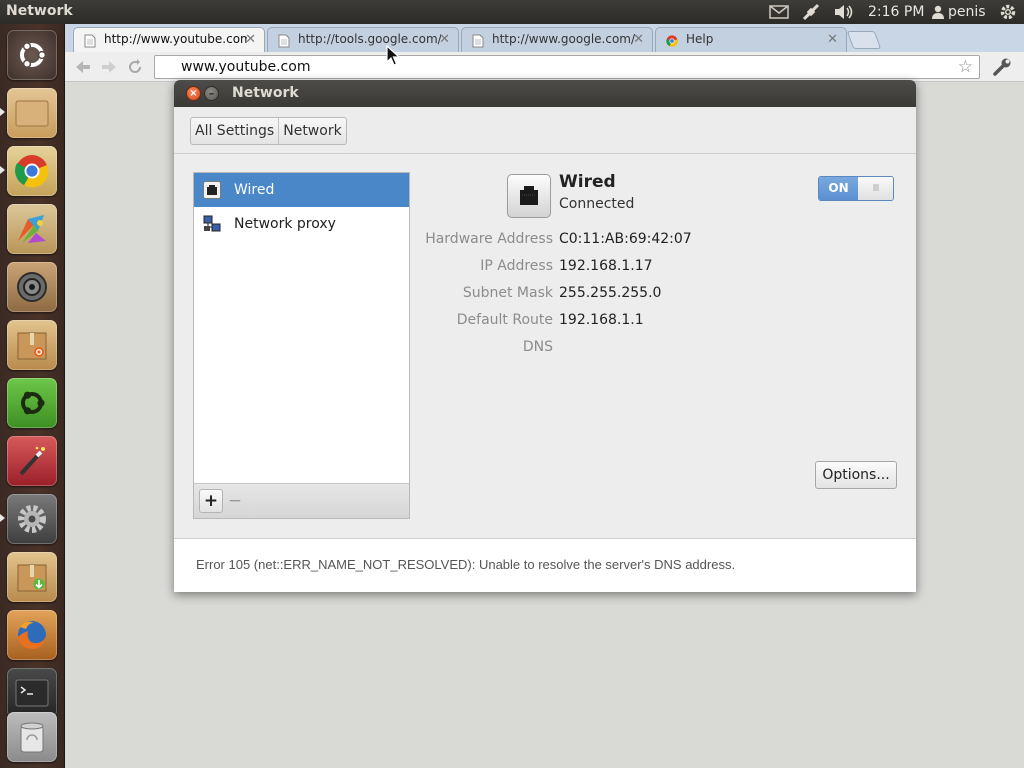  I want to click on connection-toggle: ON III, so click(856, 188).